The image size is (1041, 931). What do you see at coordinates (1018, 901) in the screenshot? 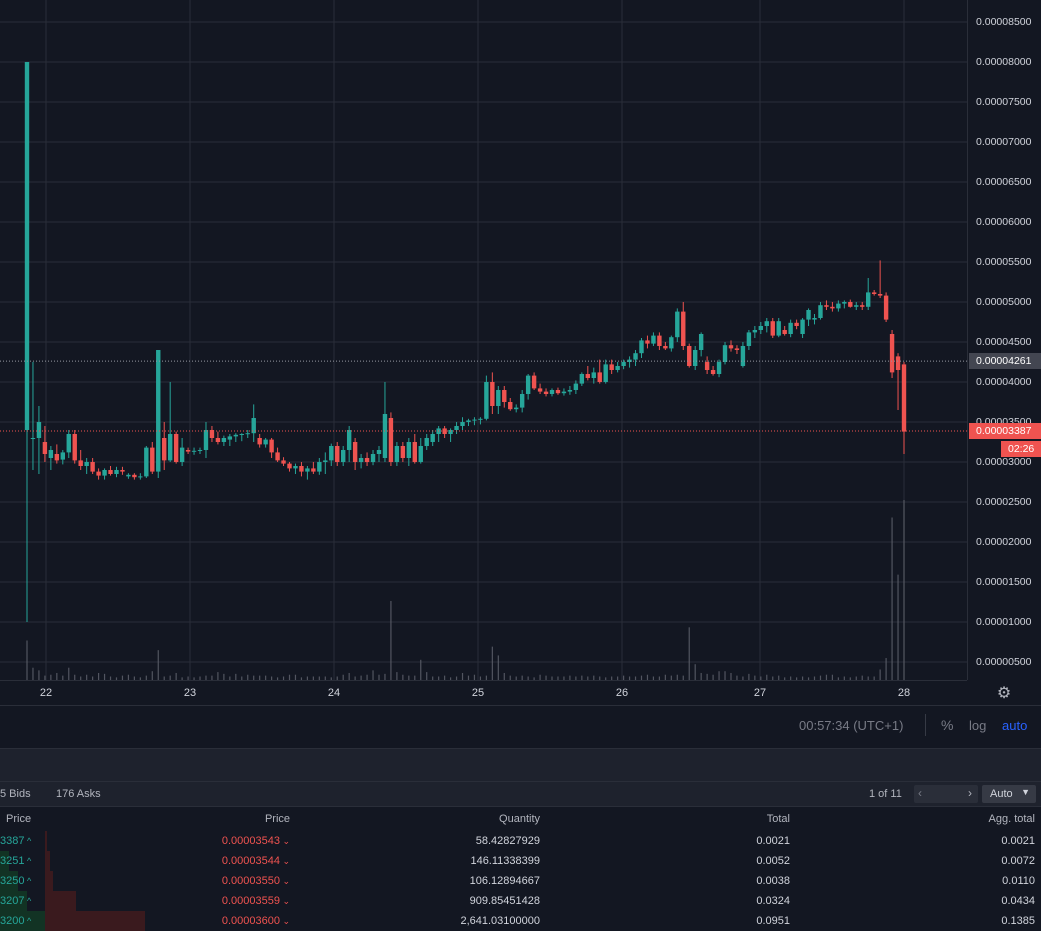
I see `agg-total-cell: 0.0434` at bounding box center [1018, 901].